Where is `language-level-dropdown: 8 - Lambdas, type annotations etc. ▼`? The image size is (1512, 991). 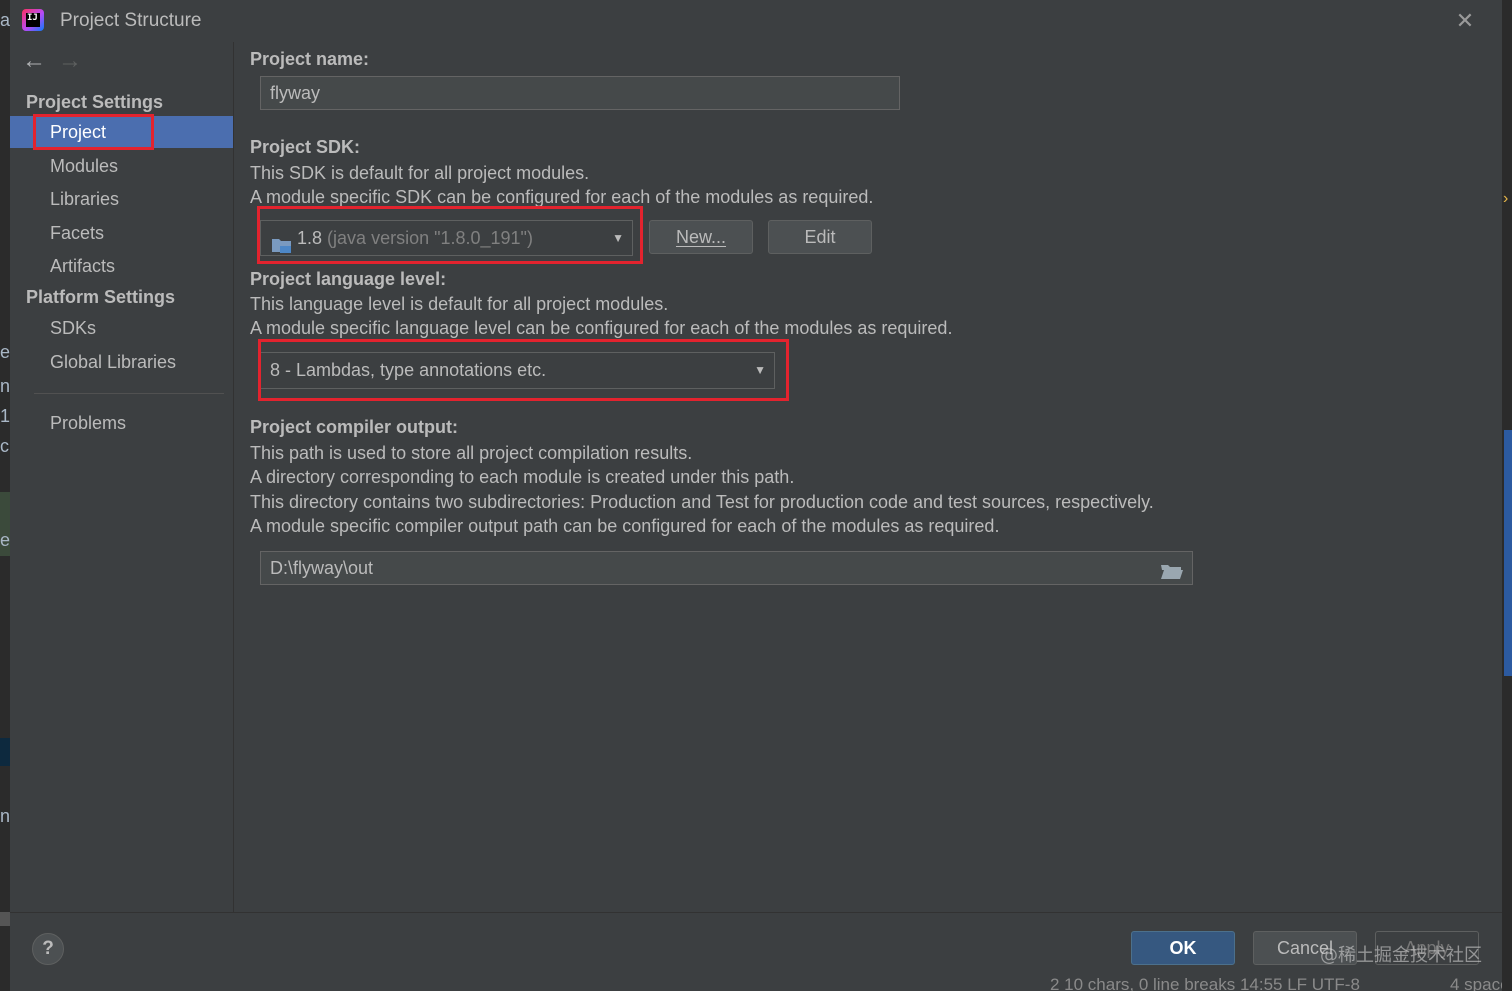
language-level-dropdown: 8 - Lambdas, type annotations etc. ▼ is located at coordinates (517, 370).